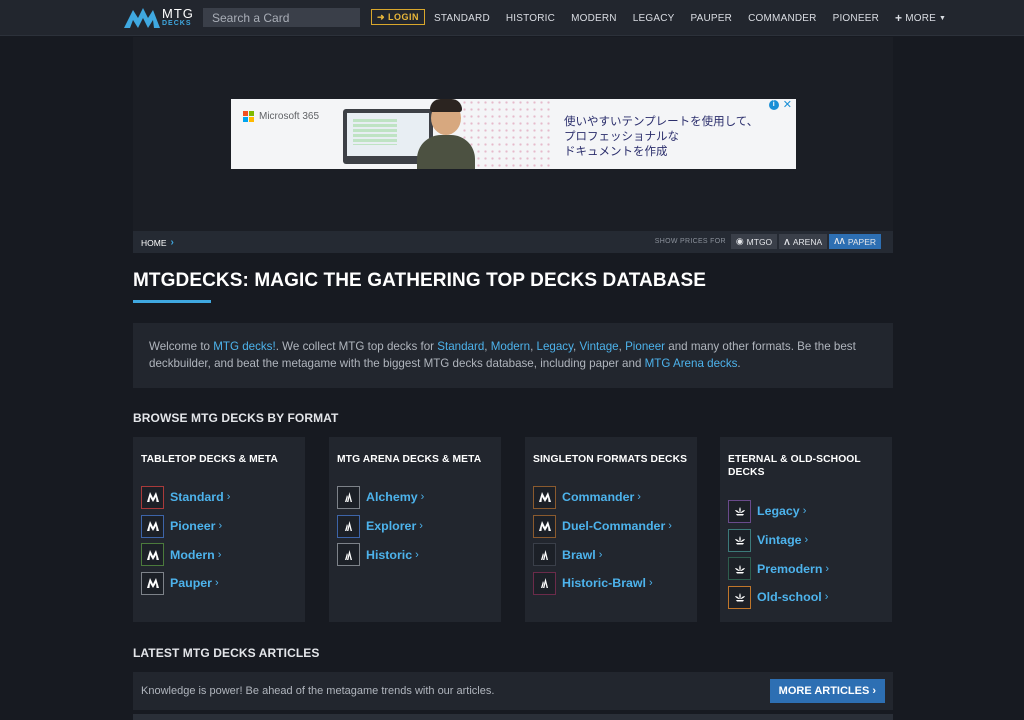  Describe the element at coordinates (219, 526) in the screenshot. I see `format-link-pioneer: Pioneer ›` at that location.